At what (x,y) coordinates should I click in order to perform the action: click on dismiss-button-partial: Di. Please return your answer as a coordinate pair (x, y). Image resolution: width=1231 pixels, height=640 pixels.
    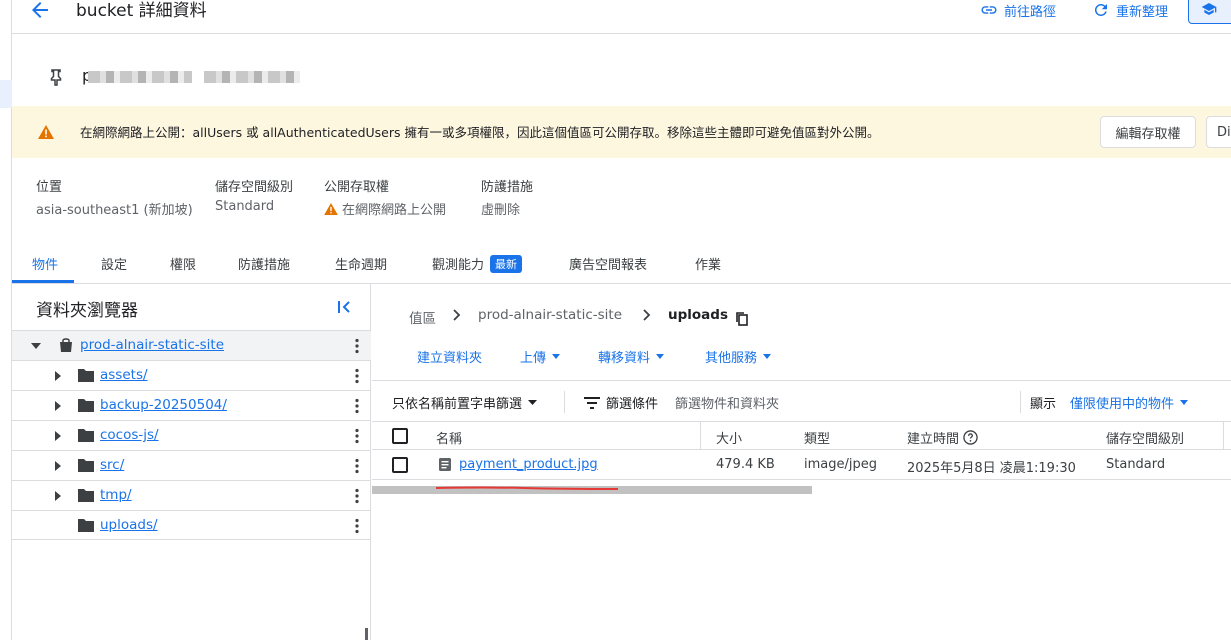
    Looking at the image, I should click on (1218, 132).